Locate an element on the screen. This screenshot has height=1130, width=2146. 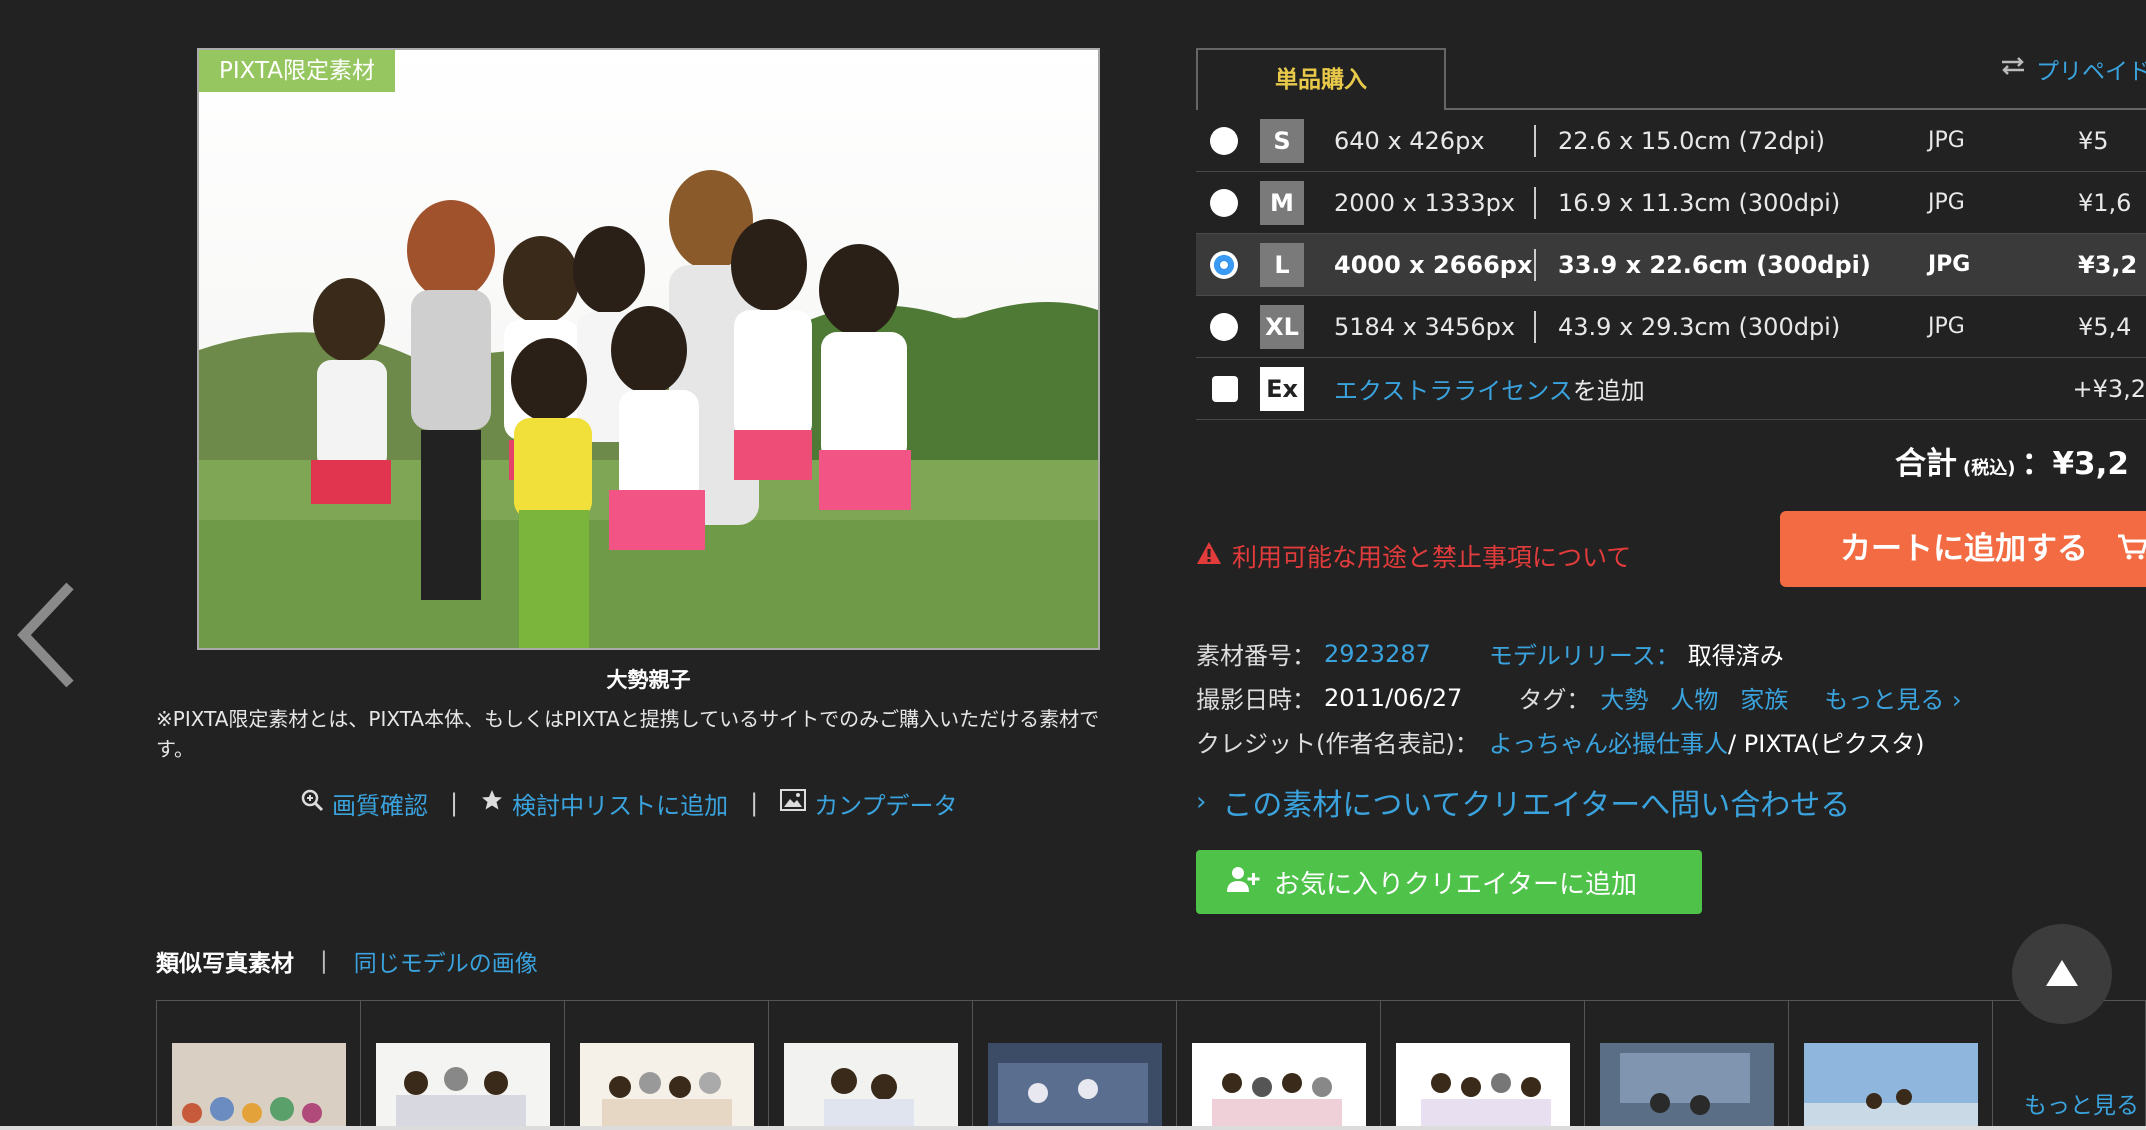
size-pixels: 4000 x 2666px is located at coordinates (1433, 264).